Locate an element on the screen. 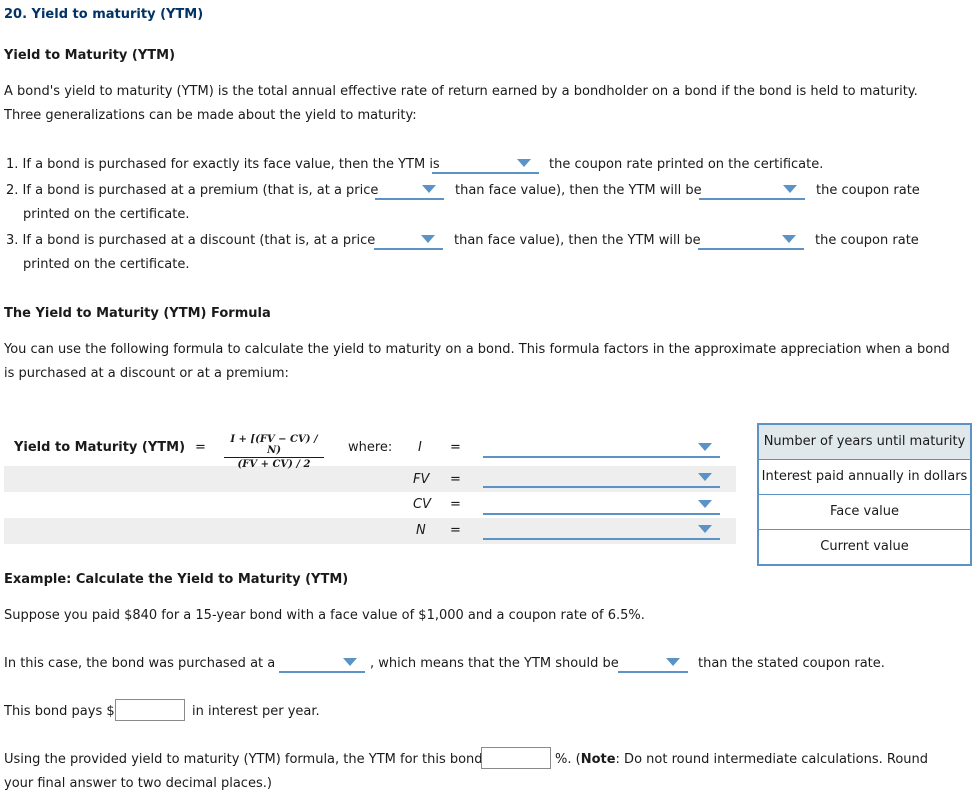  question-title: 20. Yield to maturity (YTM) is located at coordinates (104, 14).